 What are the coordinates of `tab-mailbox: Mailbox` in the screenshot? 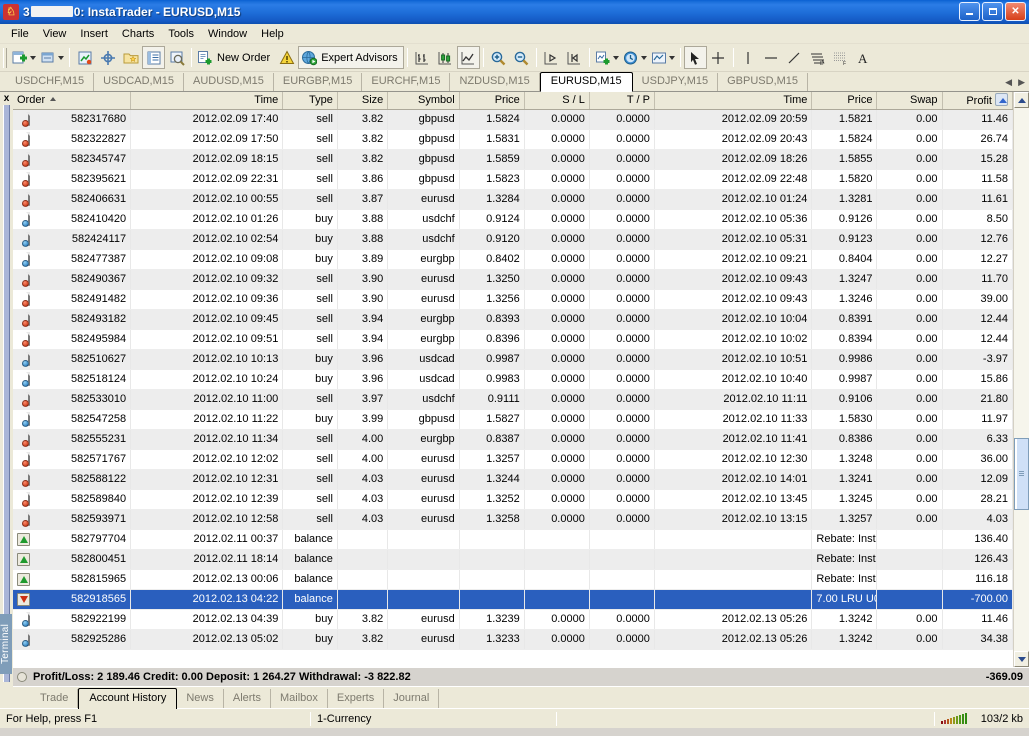 It's located at (299, 698).